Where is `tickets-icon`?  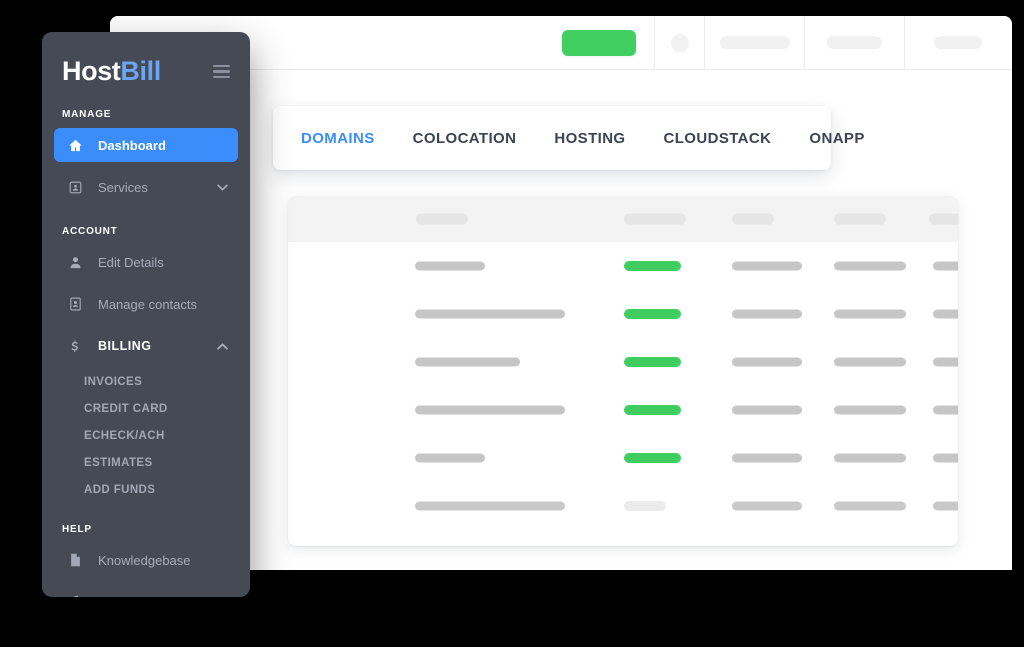
tickets-icon is located at coordinates (75, 595).